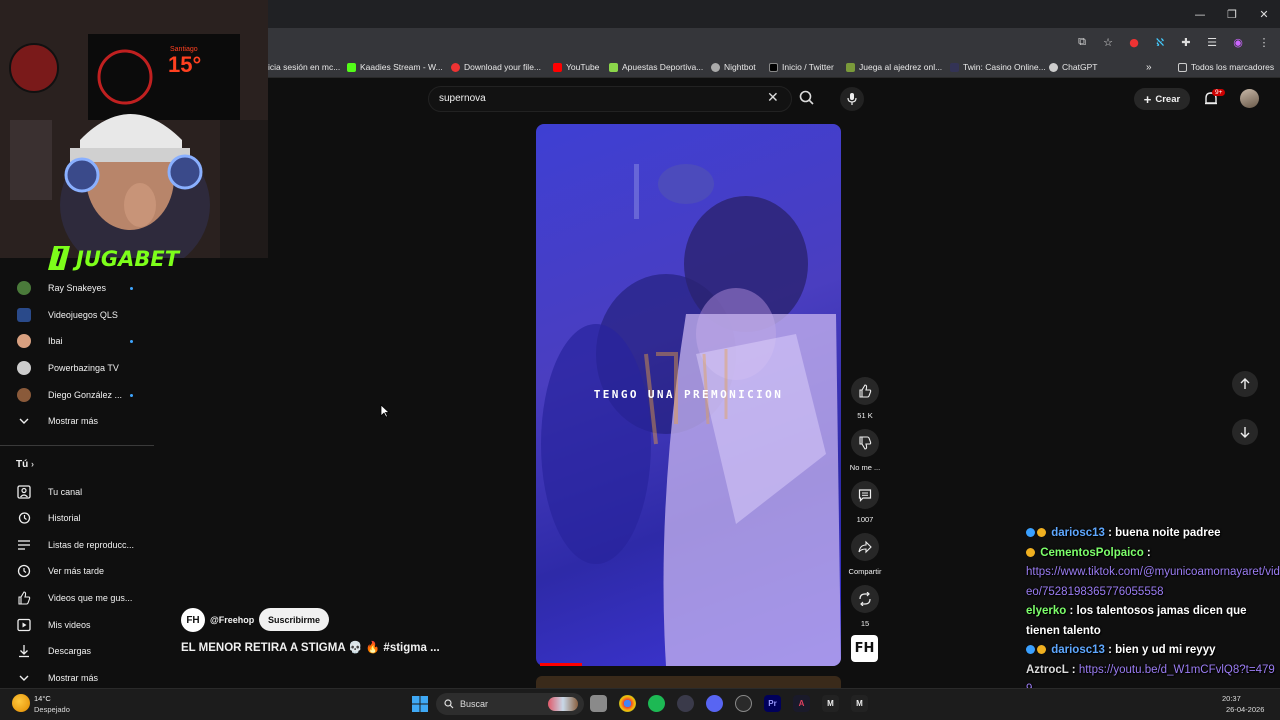  I want to click on chevron-right-icon: ›, so click(32, 464).